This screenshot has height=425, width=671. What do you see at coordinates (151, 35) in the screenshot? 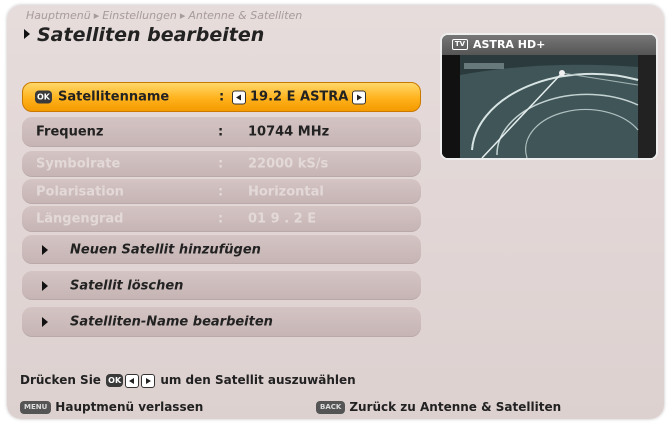
I see `page-title-text: Satelliten bearbeiten` at bounding box center [151, 35].